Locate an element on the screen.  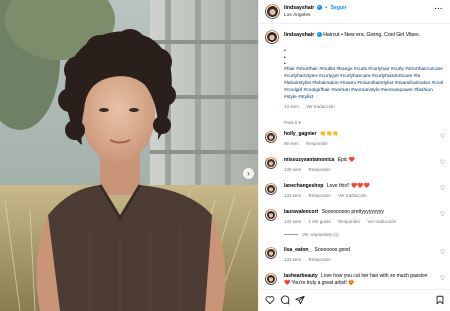
comment-text: Sooooooo good is located at coordinates (332, 250).